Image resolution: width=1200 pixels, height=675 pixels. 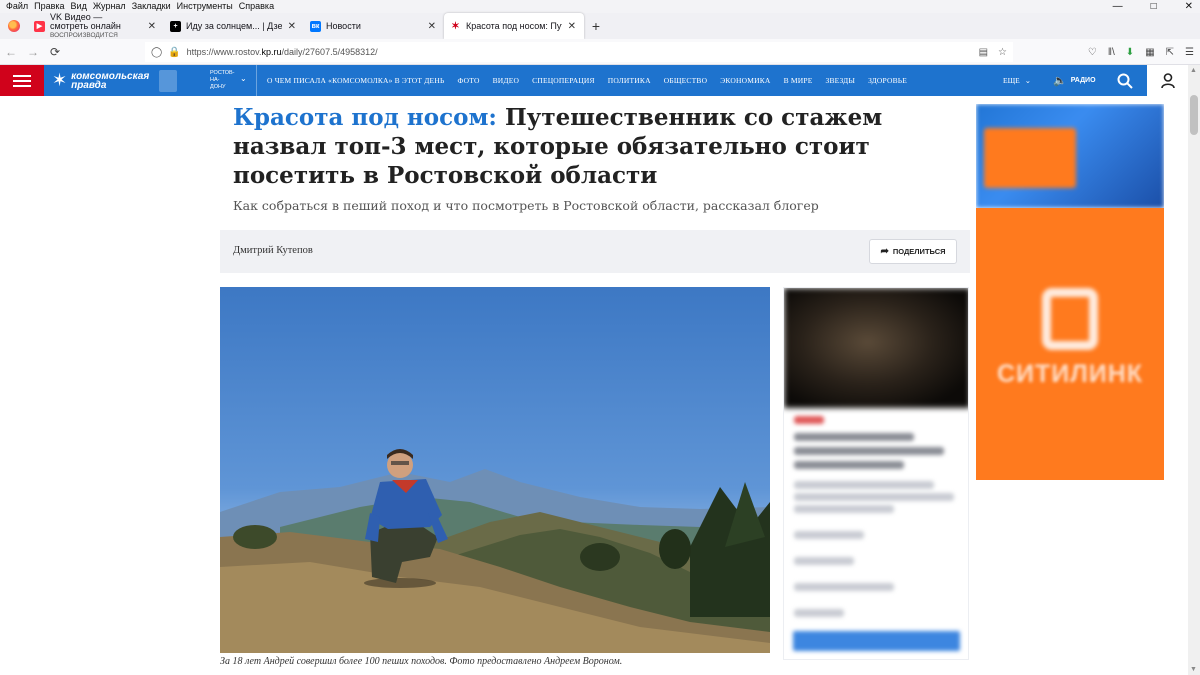 What do you see at coordinates (22, 80) in the screenshot?
I see `hamburger-menu-icon` at bounding box center [22, 80].